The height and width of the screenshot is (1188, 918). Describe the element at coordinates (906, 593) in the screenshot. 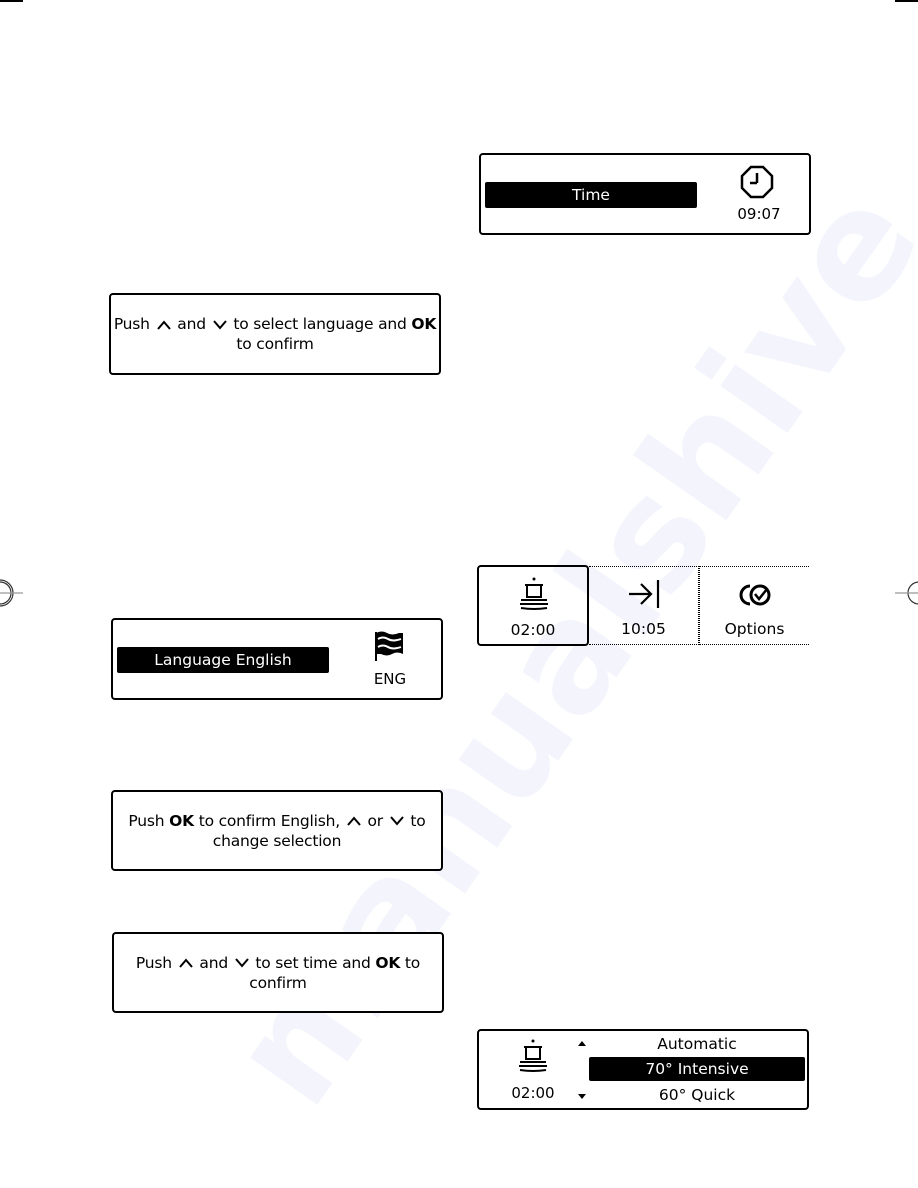

I see `registration-mark-right` at that location.